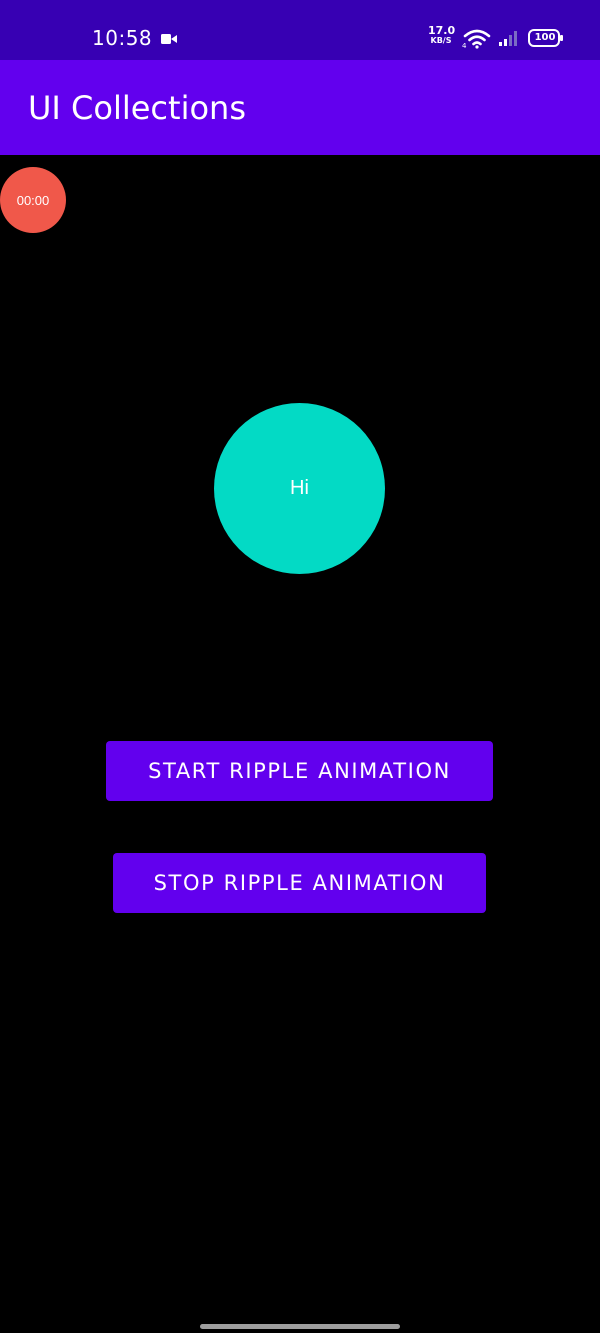 The width and height of the screenshot is (600, 1333). Describe the element at coordinates (464, 45) in the screenshot. I see `svg-text: 4` at that location.